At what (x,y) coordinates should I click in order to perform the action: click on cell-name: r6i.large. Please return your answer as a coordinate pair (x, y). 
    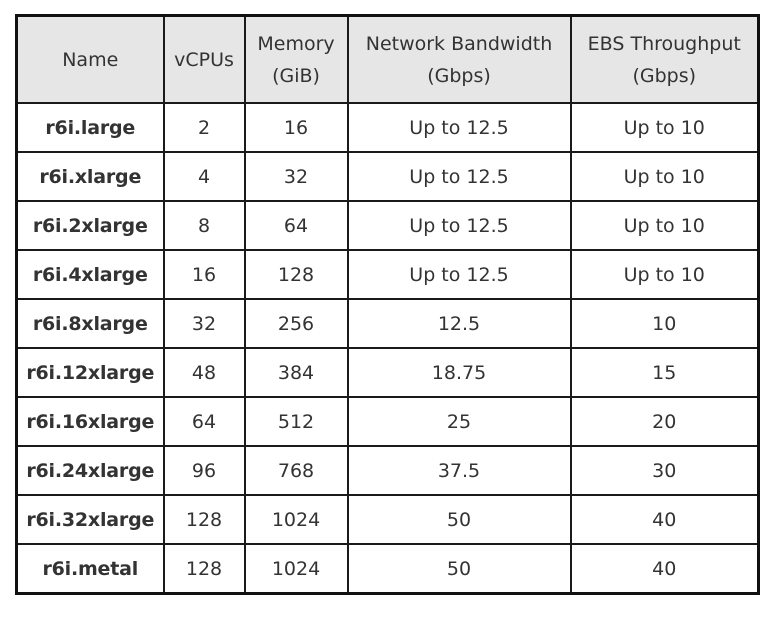
    Looking at the image, I should click on (90, 127).